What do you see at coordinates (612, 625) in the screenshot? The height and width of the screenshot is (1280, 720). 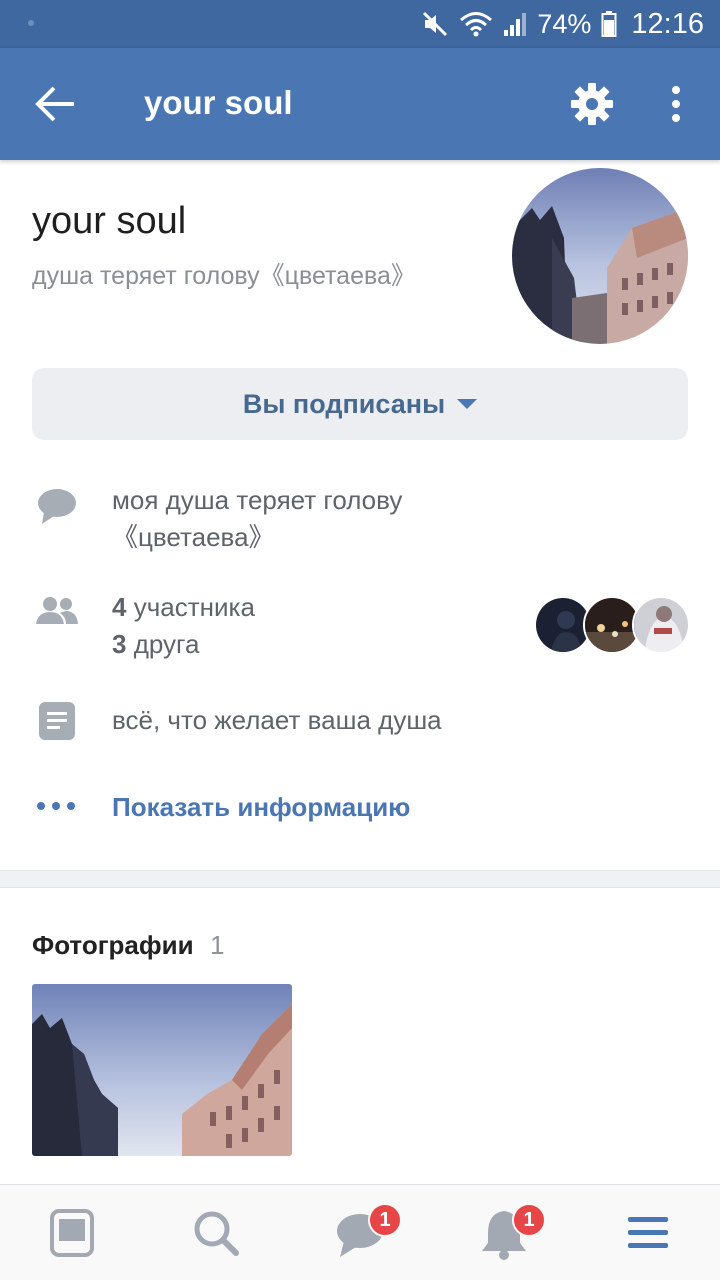 I see `member-avatars` at bounding box center [612, 625].